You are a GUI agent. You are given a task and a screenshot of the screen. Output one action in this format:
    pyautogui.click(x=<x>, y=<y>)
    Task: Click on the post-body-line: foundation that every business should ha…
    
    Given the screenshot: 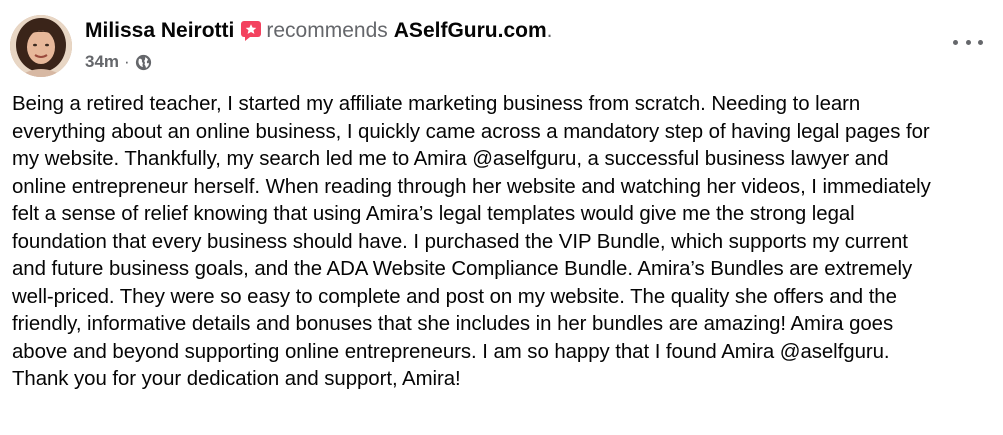 What is the action you would take?
    pyautogui.click(x=460, y=241)
    